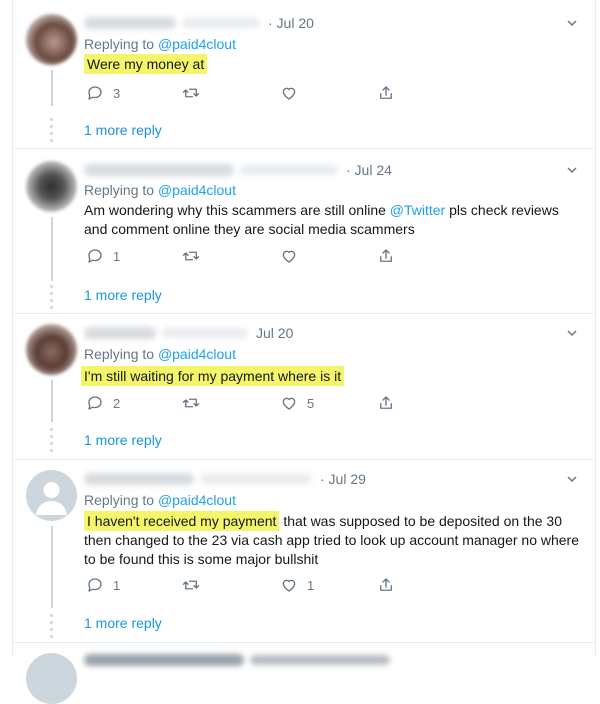 The width and height of the screenshot is (600, 704). I want to click on reply-button: 3, so click(103, 93).